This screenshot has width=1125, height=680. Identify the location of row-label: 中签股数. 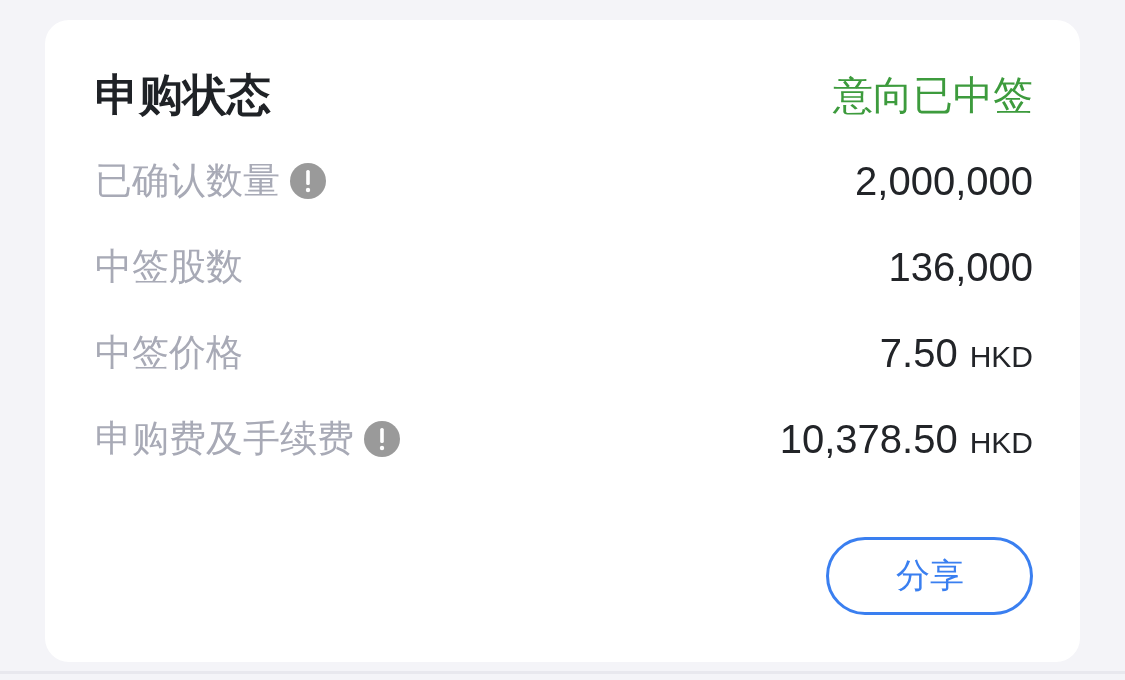
(169, 267).